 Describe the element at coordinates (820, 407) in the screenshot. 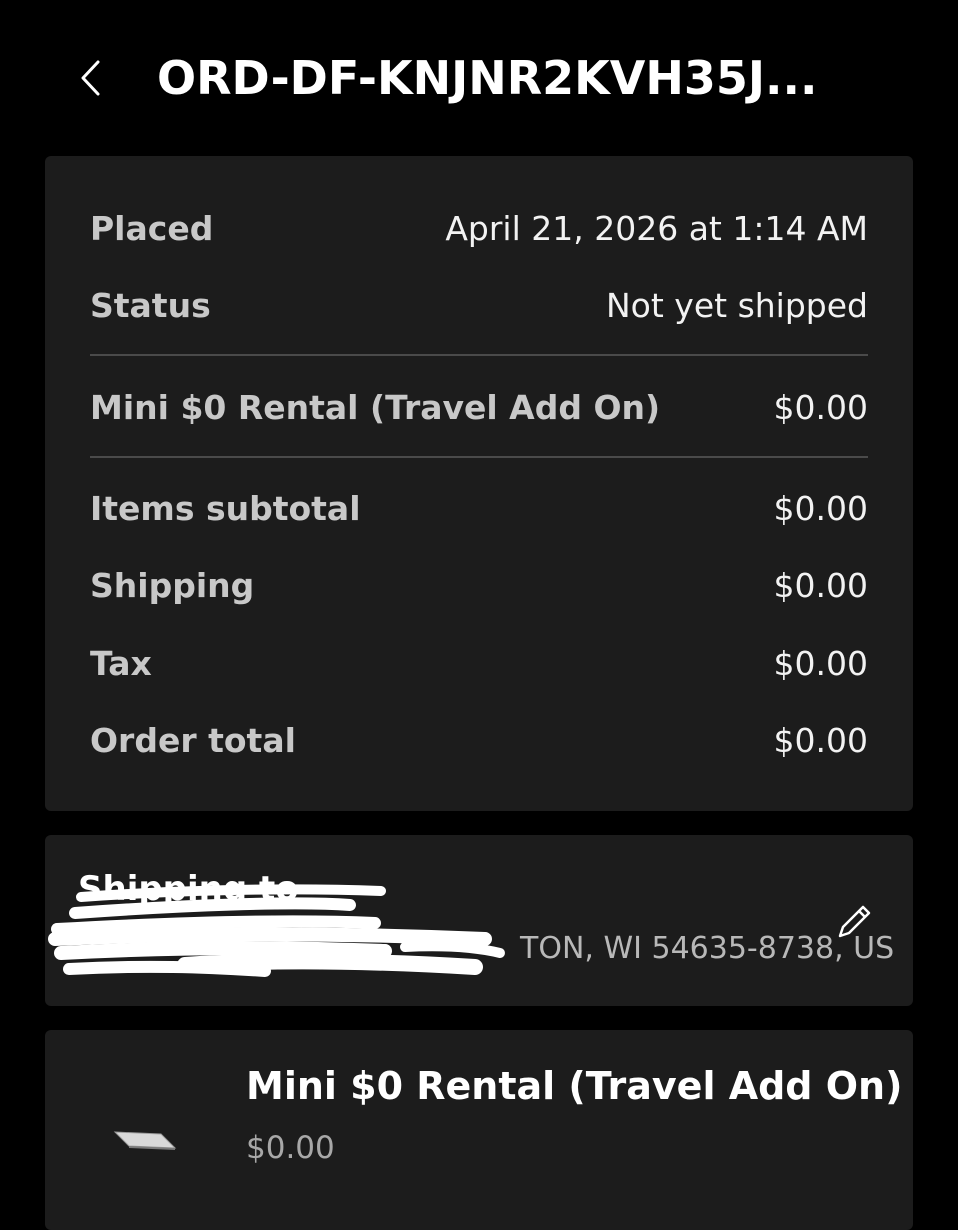

I see `line-item-price: $0.00` at that location.